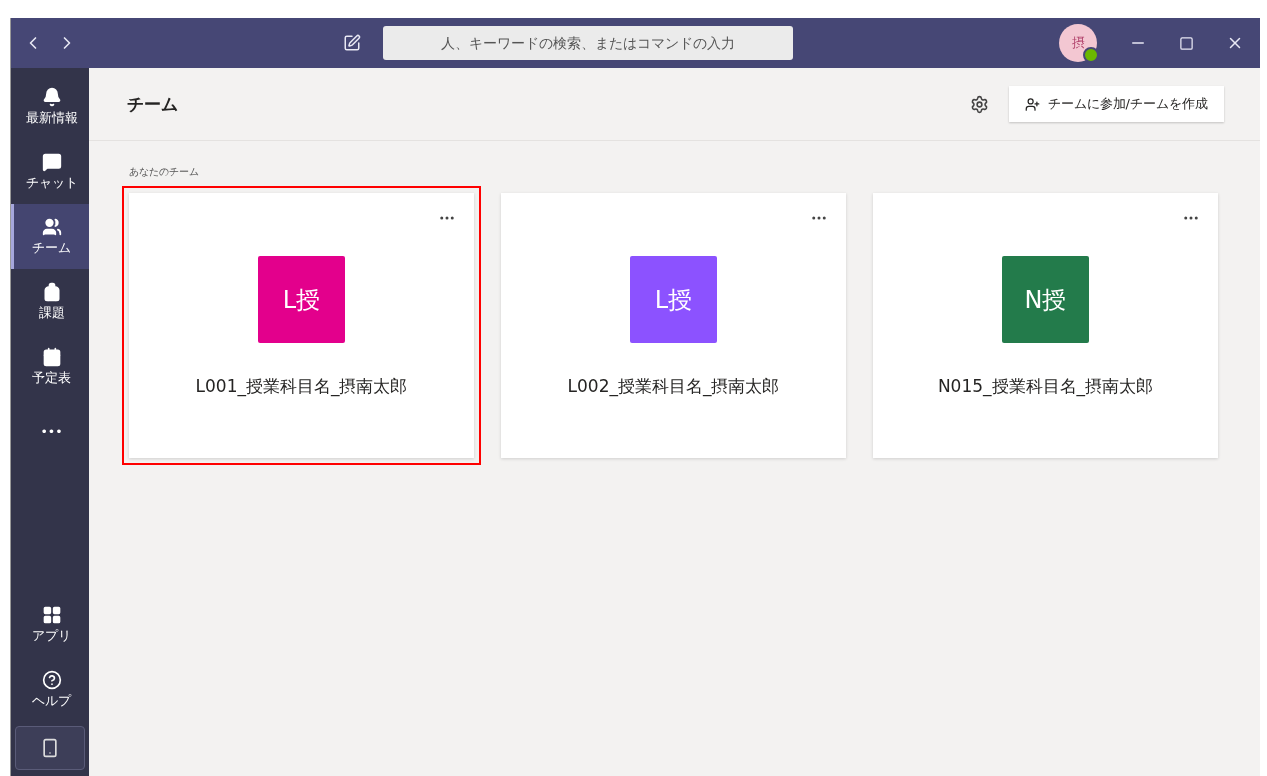  What do you see at coordinates (673, 386) in the screenshot?
I see `team-name: L002_授業科目名_摂南太郎` at bounding box center [673, 386].